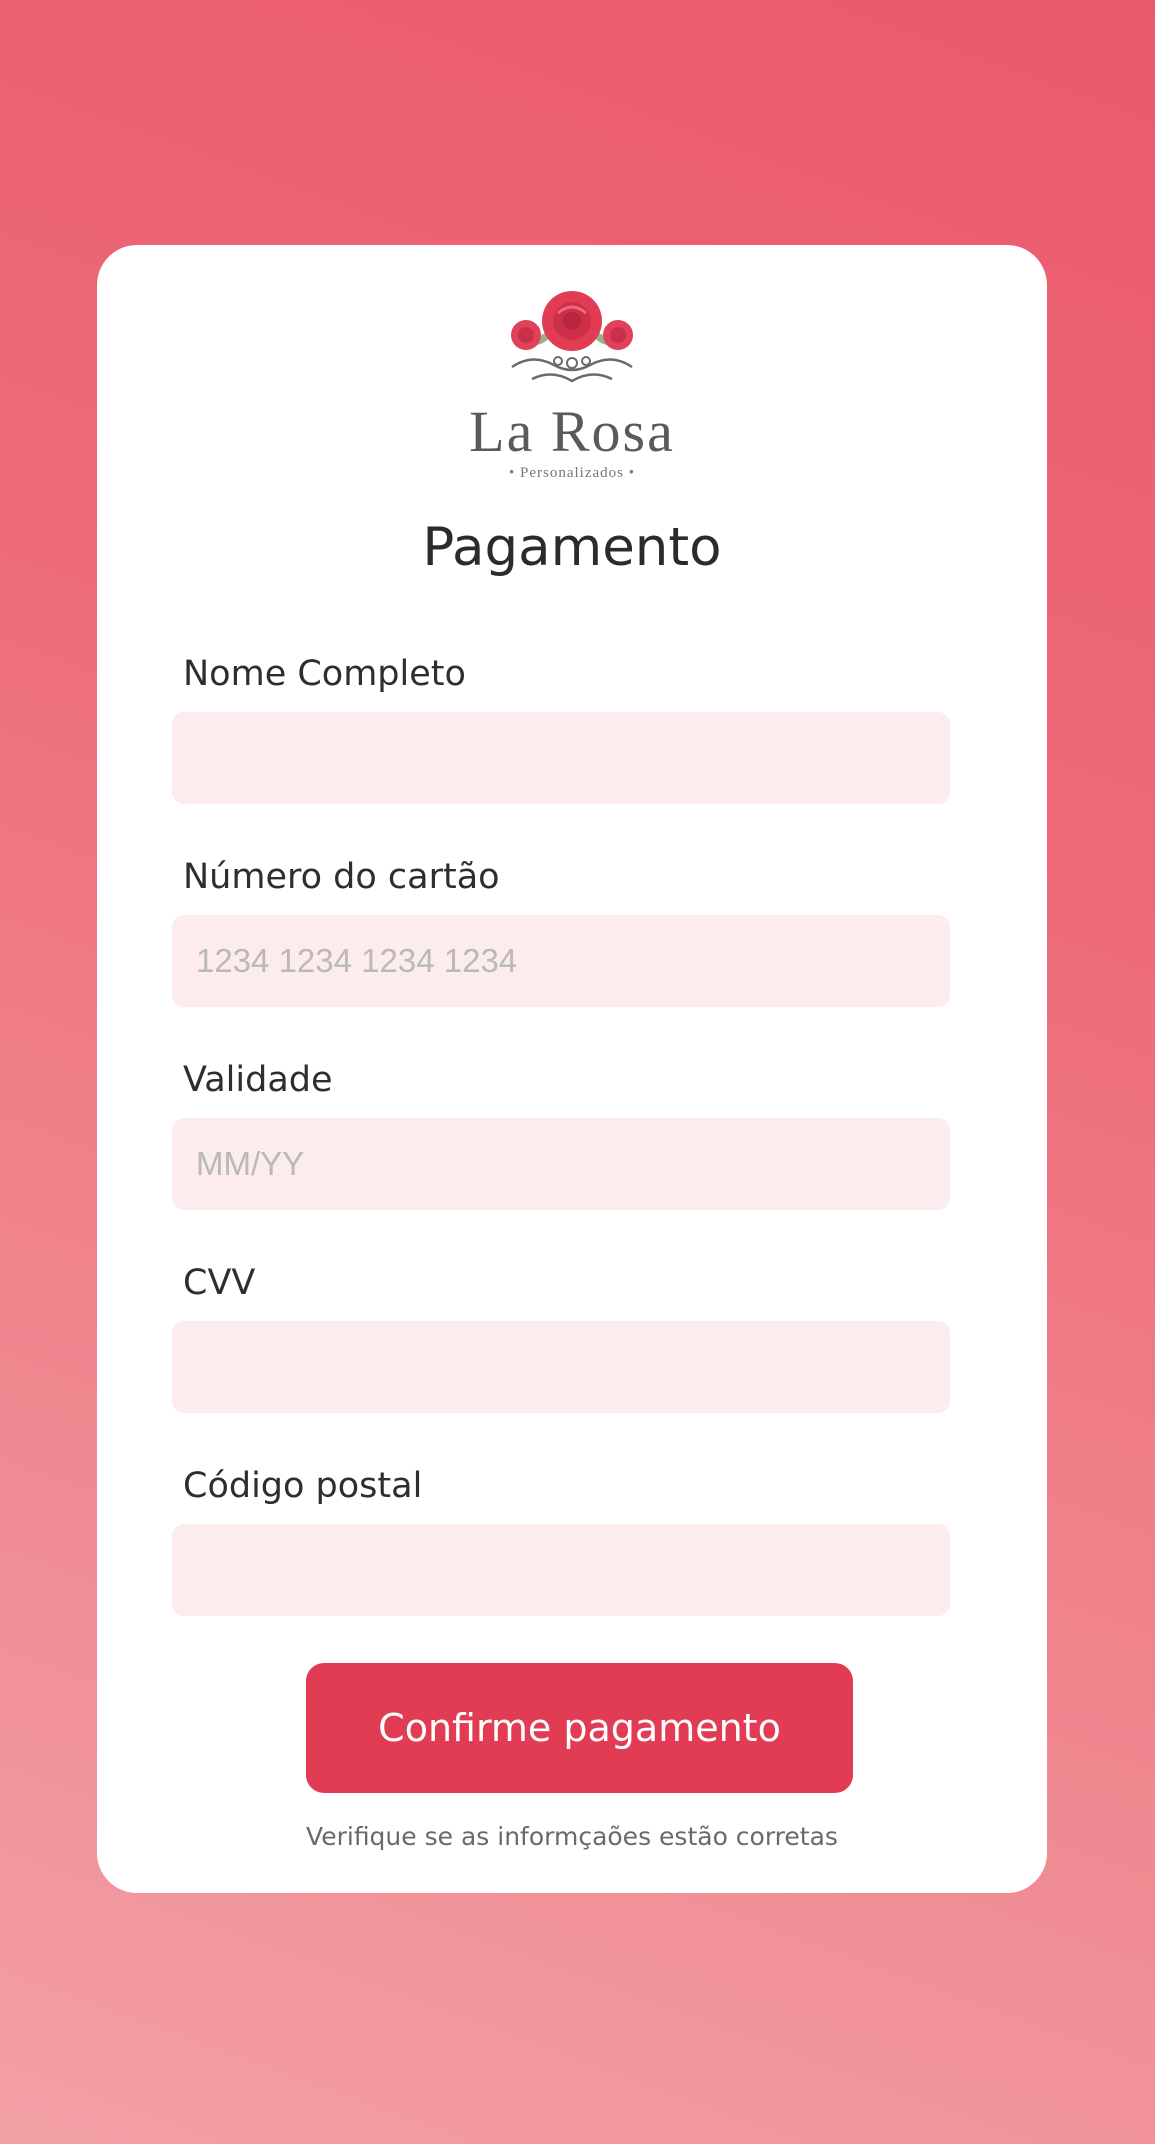 The image size is (1155, 2144). I want to click on expiry-input, so click(561, 1164).